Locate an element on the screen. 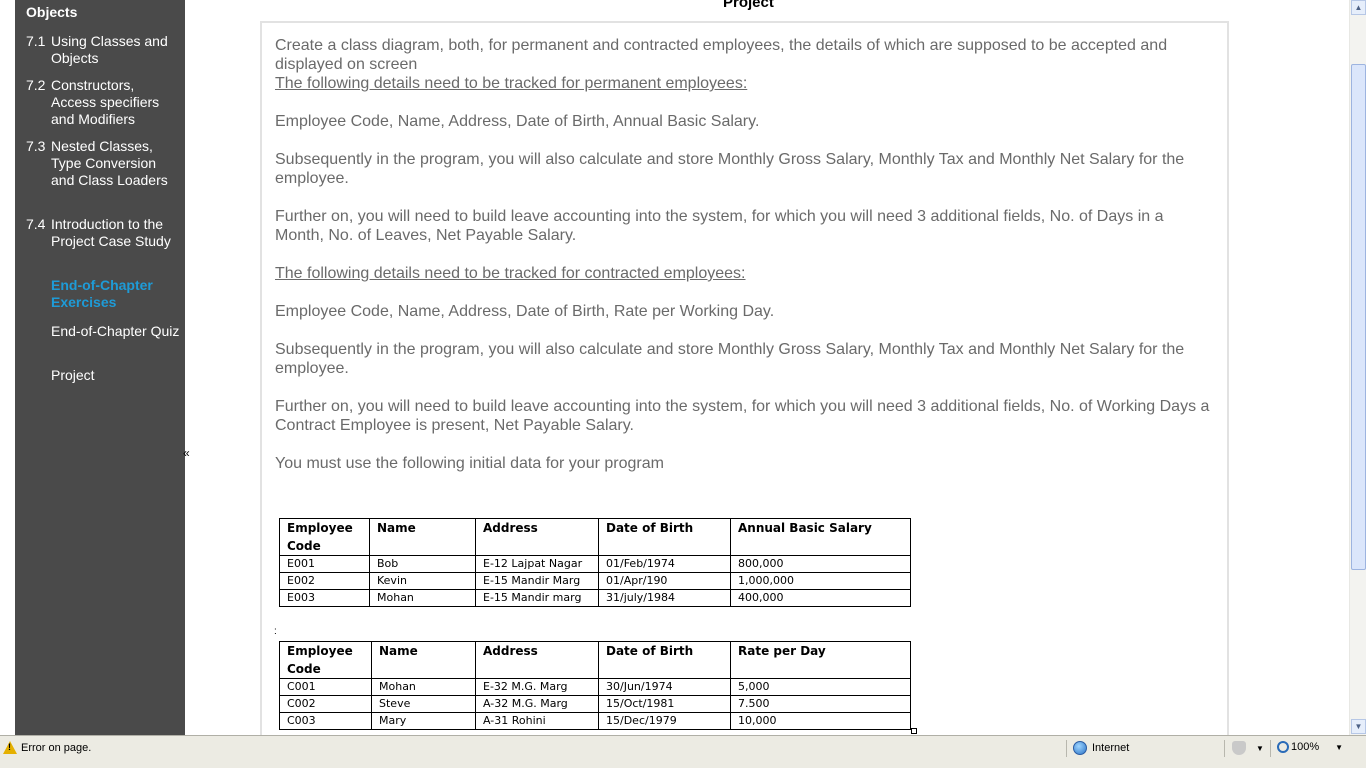 The width and height of the screenshot is (1366, 768). warning-icon is located at coordinates (10, 747).